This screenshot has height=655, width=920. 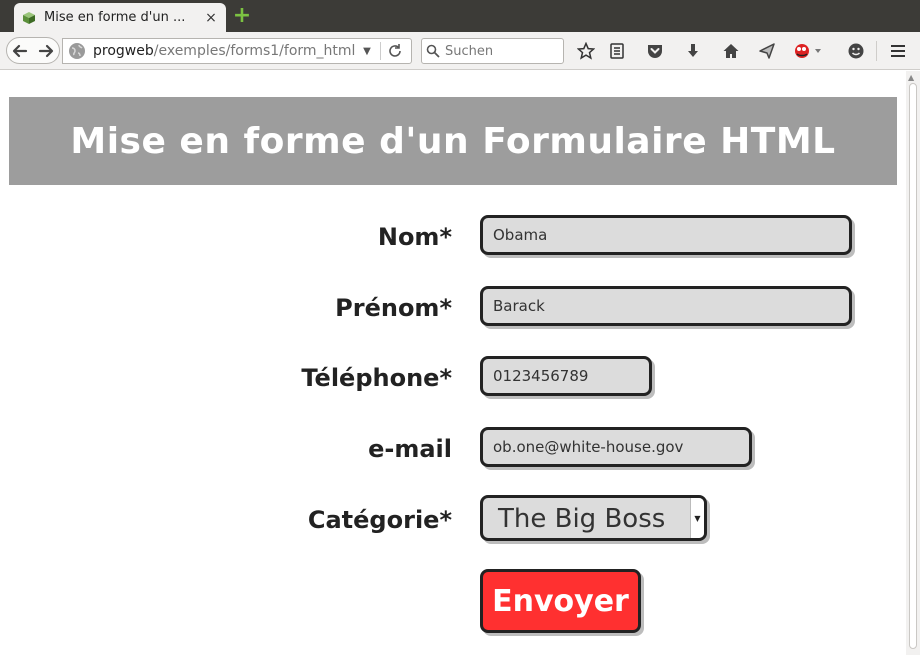 I want to click on back-button, so click(x=20, y=50).